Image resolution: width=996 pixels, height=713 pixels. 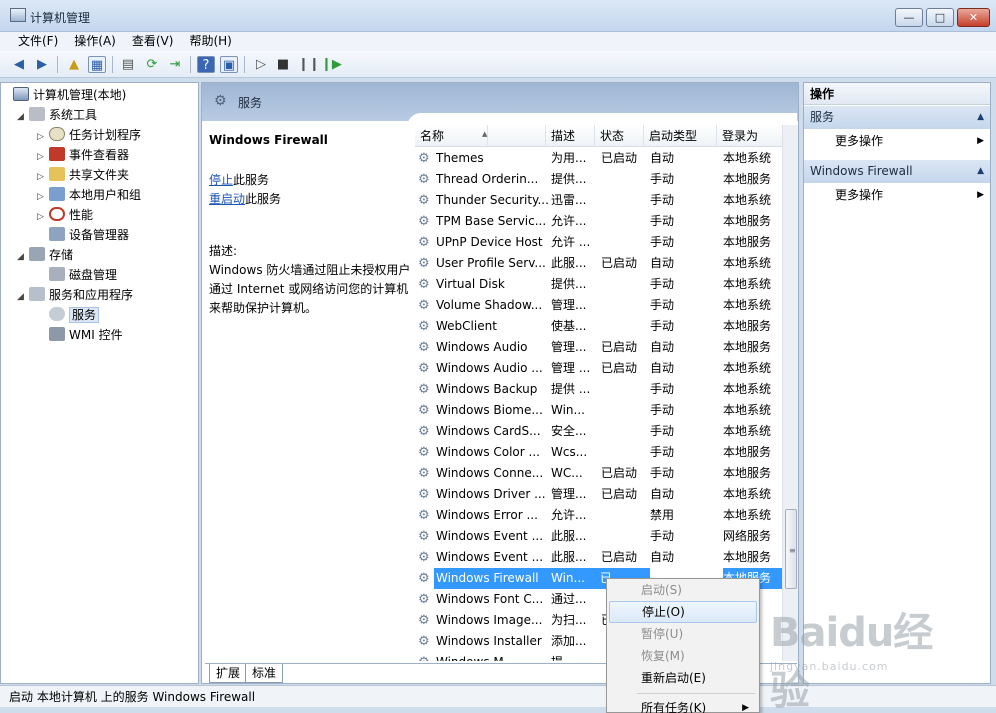 I want to click on ctx-all-tasks: 所有任务(K) ▶, so click(x=683, y=705).